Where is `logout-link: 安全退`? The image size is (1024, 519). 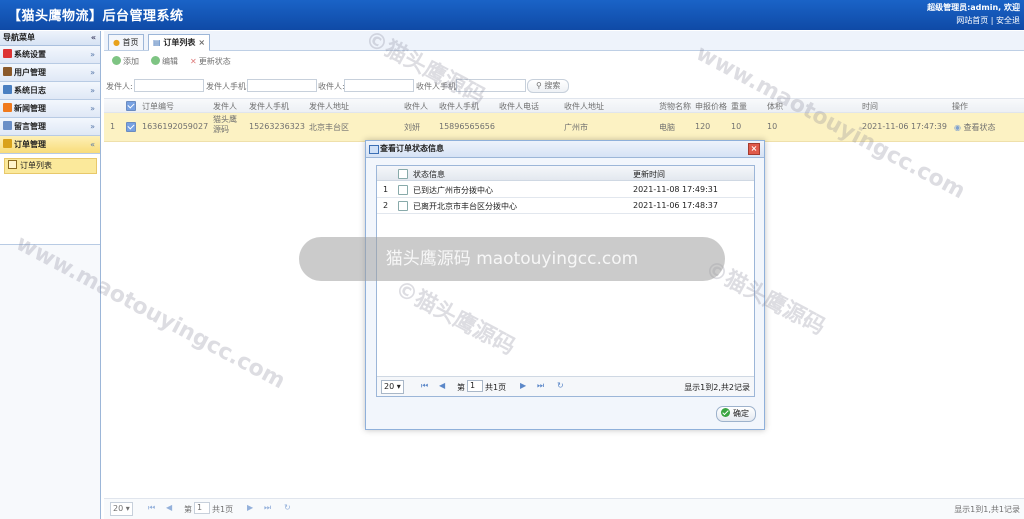
logout-link: 安全退 is located at coordinates (1008, 20).